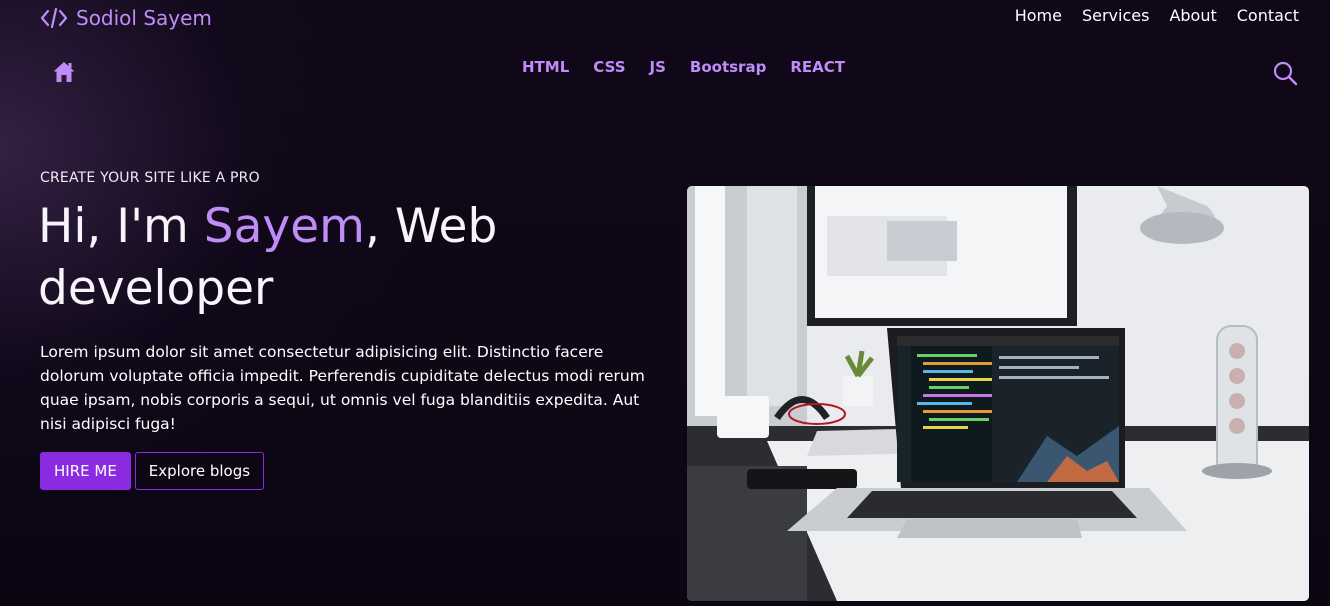  Describe the element at coordinates (1038, 15) in the screenshot. I see `nav-link-home: Home` at that location.